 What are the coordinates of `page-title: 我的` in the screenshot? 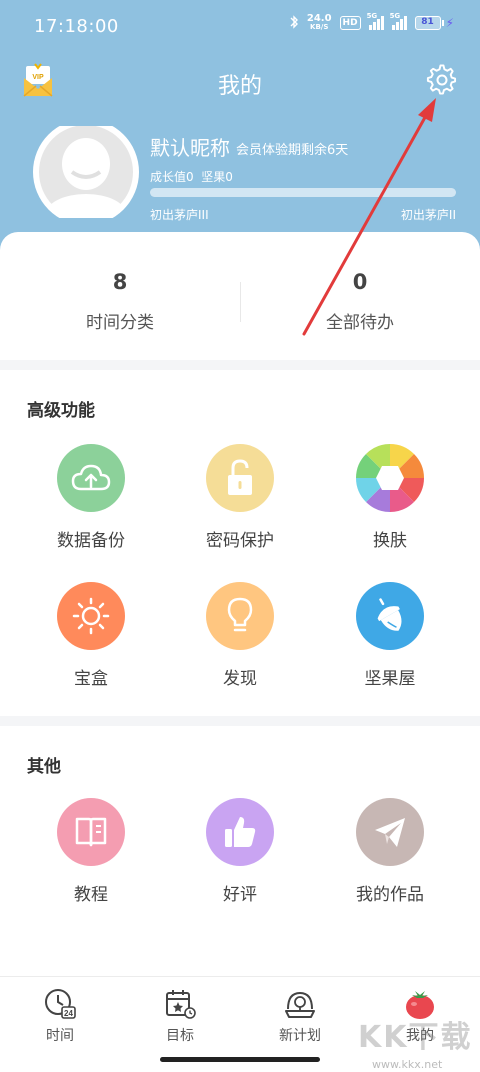 It's located at (239, 86).